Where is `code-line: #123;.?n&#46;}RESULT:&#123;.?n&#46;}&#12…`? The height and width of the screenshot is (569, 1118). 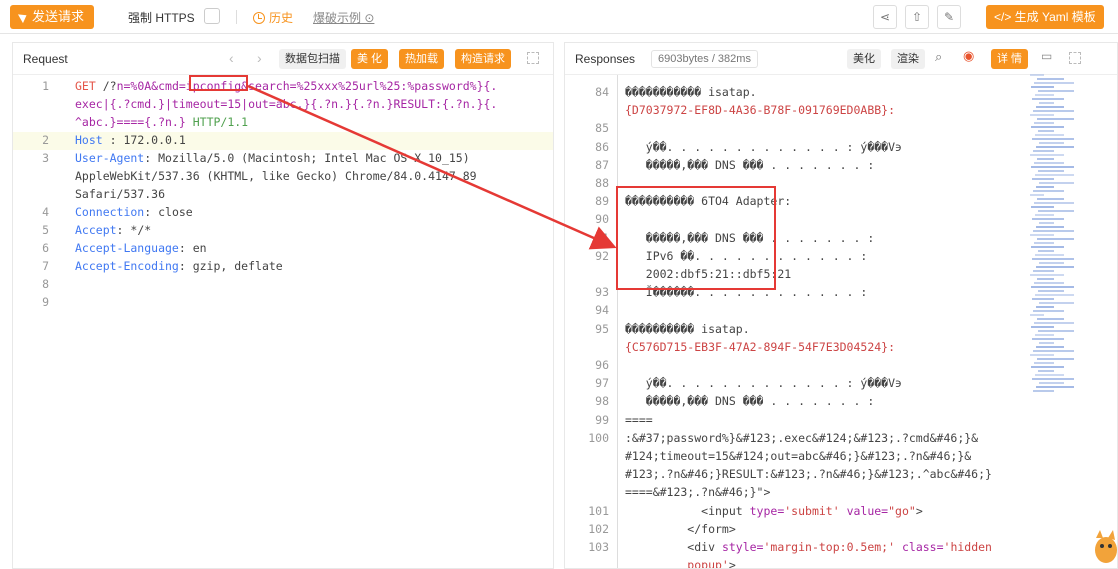
code-line: #123;.?n&#46;}RESULT:&#123;.?n&#46;}&#12… is located at coordinates (808, 474).